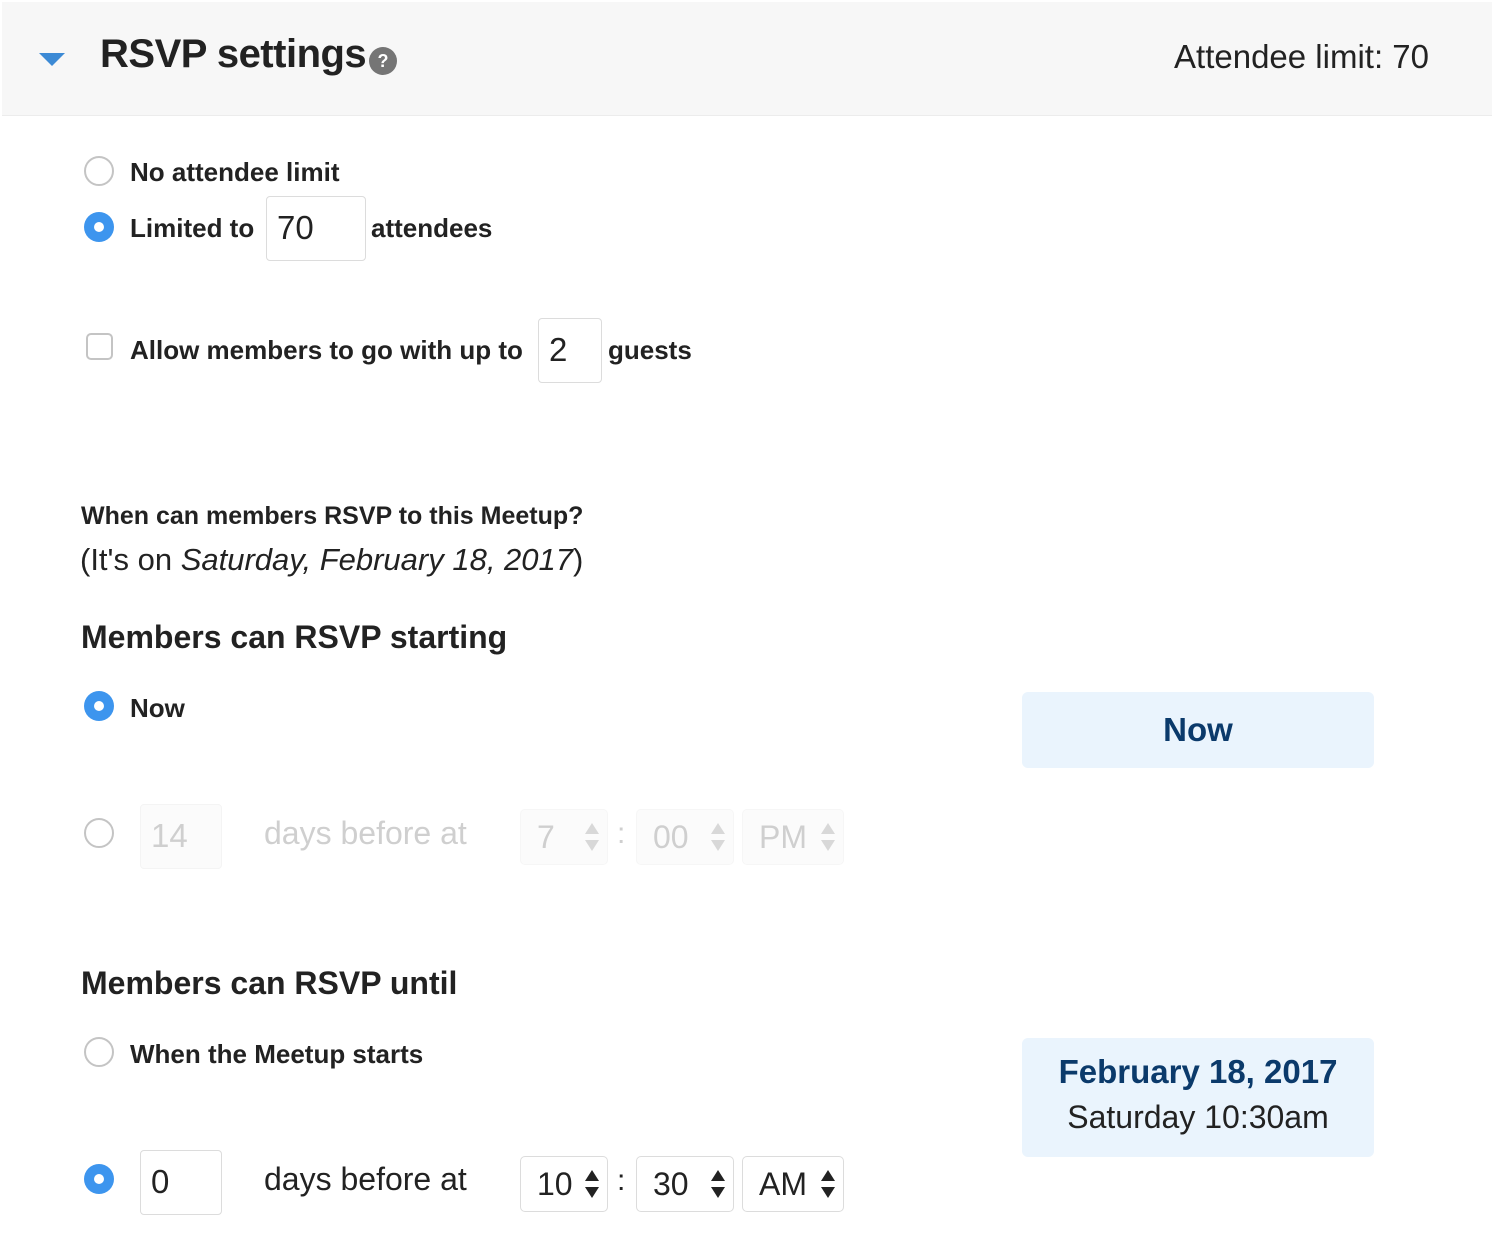 The height and width of the screenshot is (1258, 1492). Describe the element at coordinates (671, 1184) in the screenshot. I see `rsvp-until-minute-value: 30` at that location.